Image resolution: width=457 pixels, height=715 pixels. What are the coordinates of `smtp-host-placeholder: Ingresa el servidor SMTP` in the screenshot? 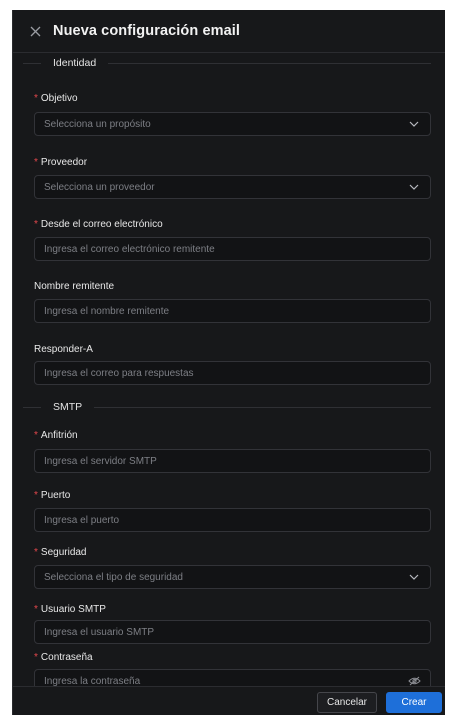 It's located at (100, 461).